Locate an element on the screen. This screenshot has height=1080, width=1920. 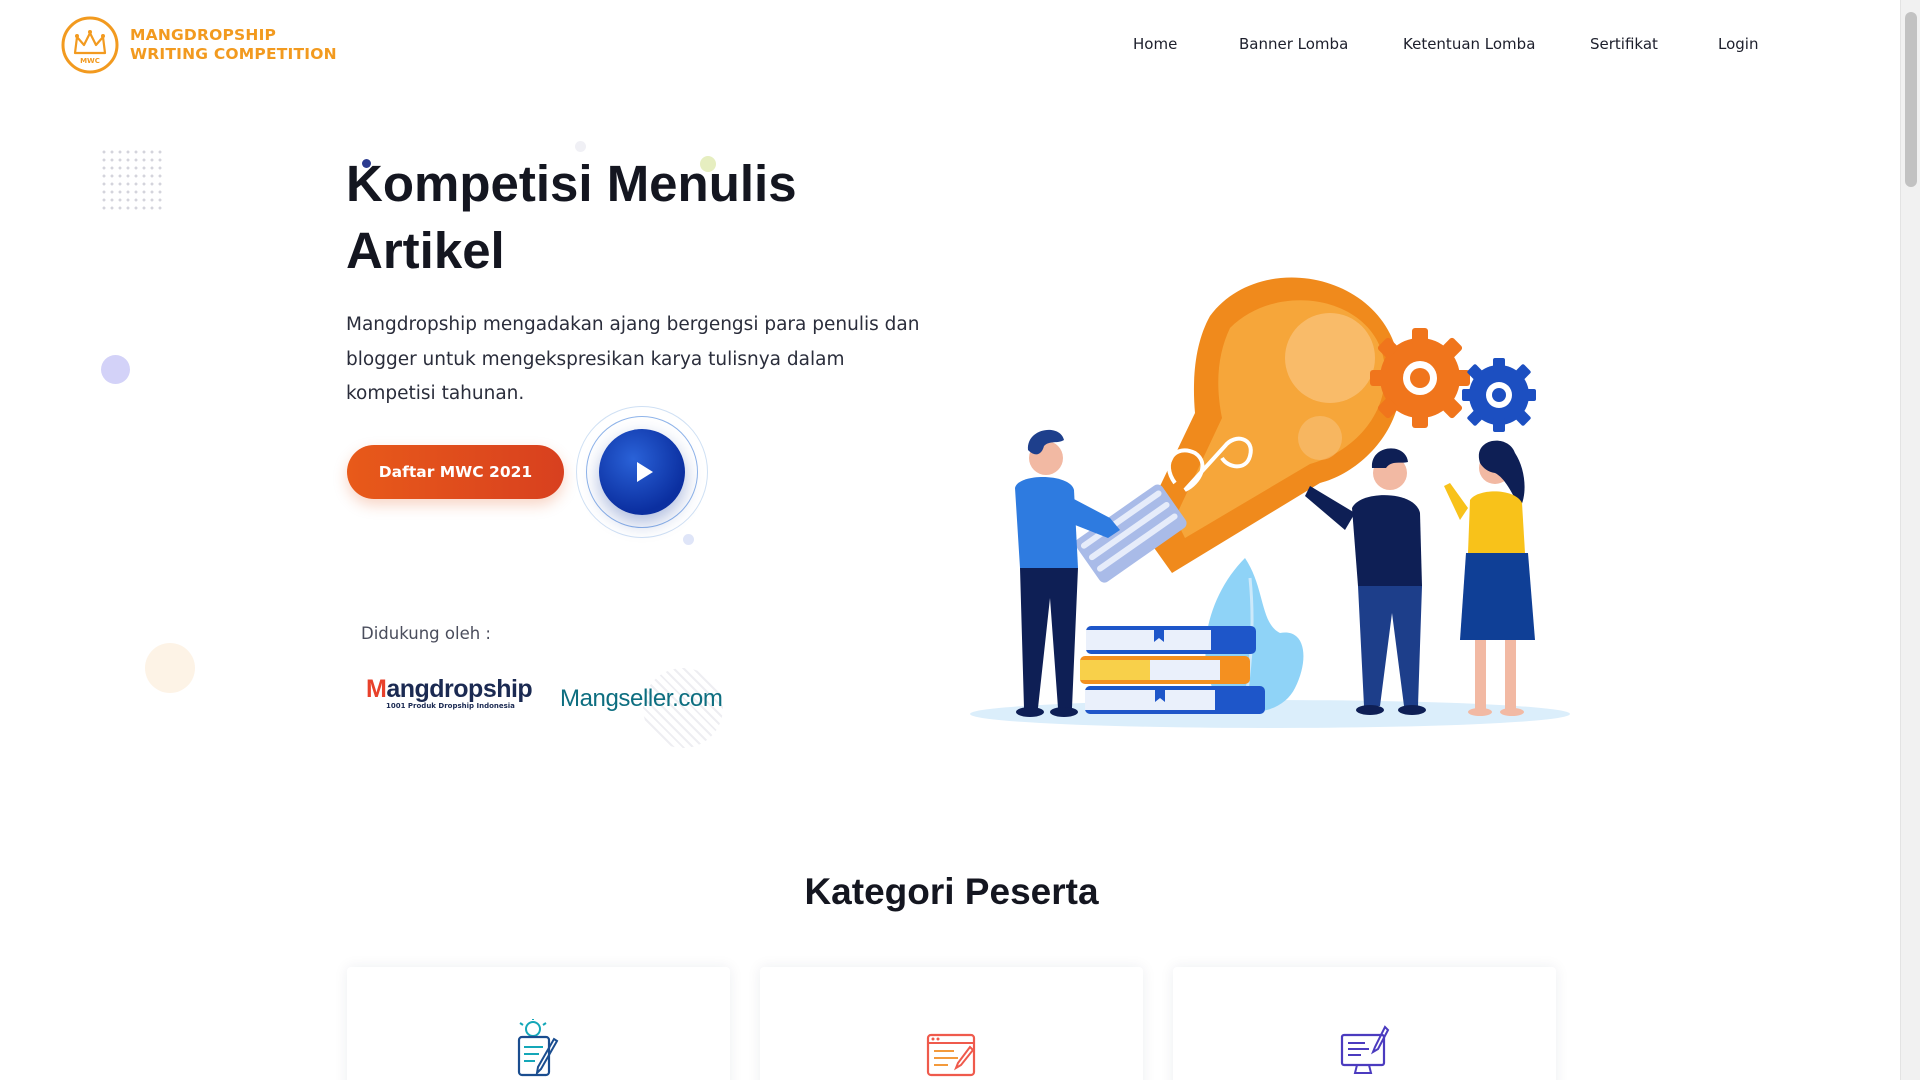
deco-circle-peach is located at coordinates (170, 668).